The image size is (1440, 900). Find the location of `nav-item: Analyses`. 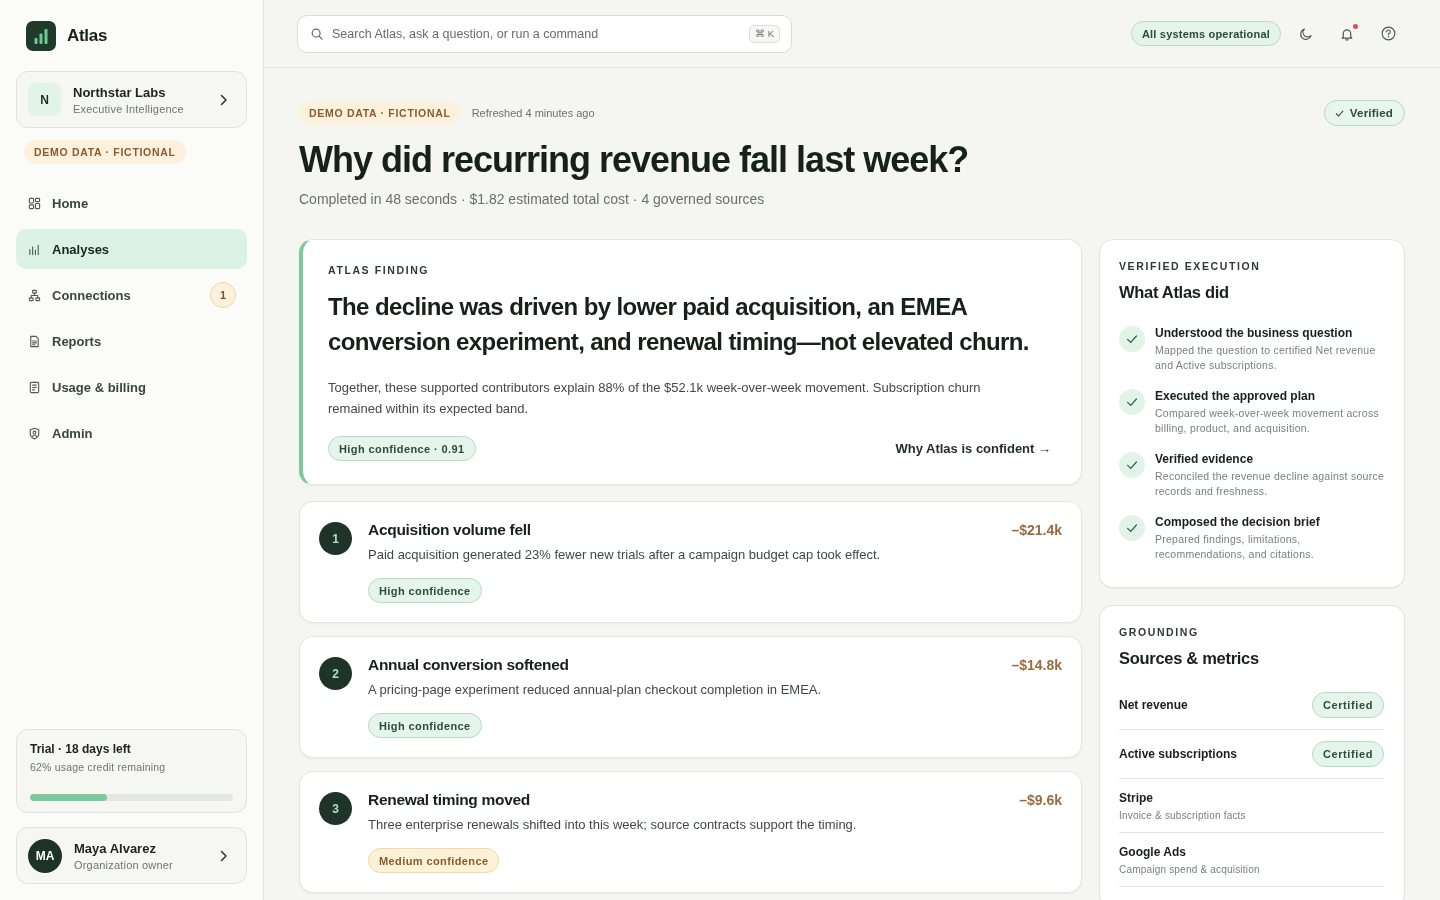

nav-item: Analyses is located at coordinates (131, 249).